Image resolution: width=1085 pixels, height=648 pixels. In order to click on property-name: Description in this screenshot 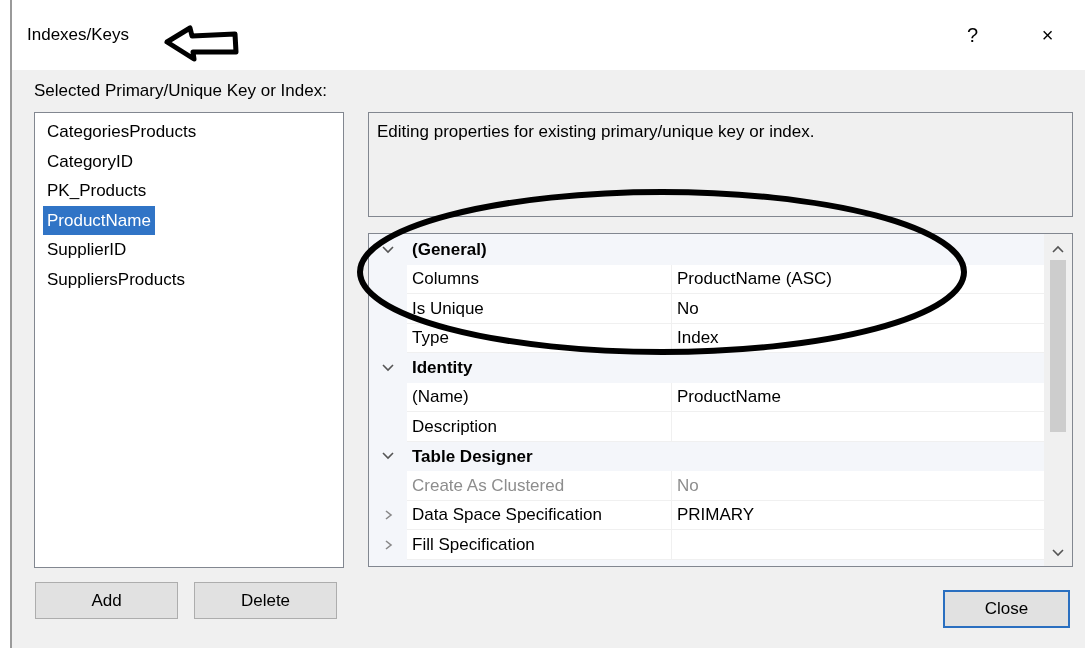, I will do `click(455, 426)`.